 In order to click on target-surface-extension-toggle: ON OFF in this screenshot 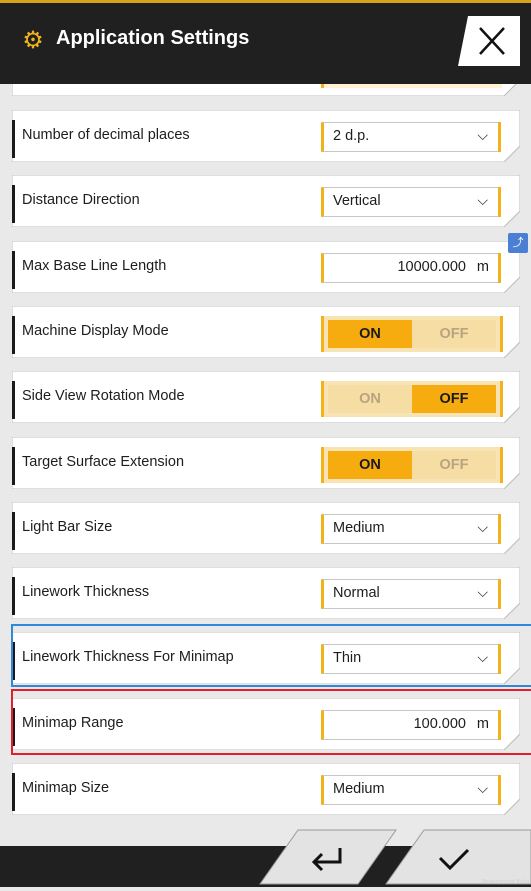, I will do `click(412, 465)`.